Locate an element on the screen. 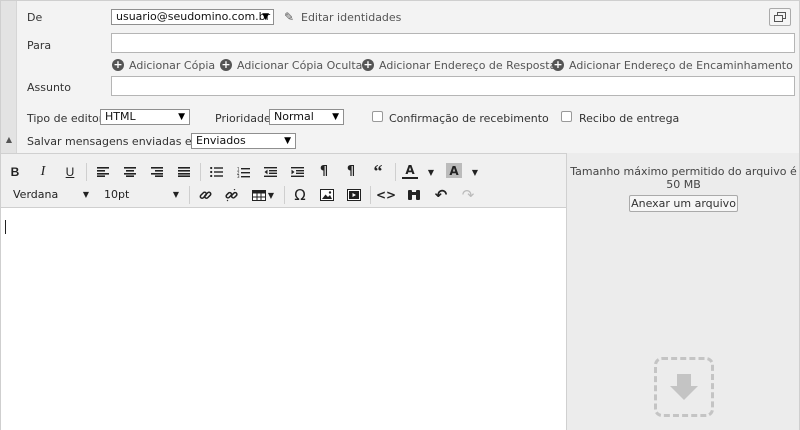 This screenshot has height=430, width=800. numbered-list-button: 123 is located at coordinates (243, 172).